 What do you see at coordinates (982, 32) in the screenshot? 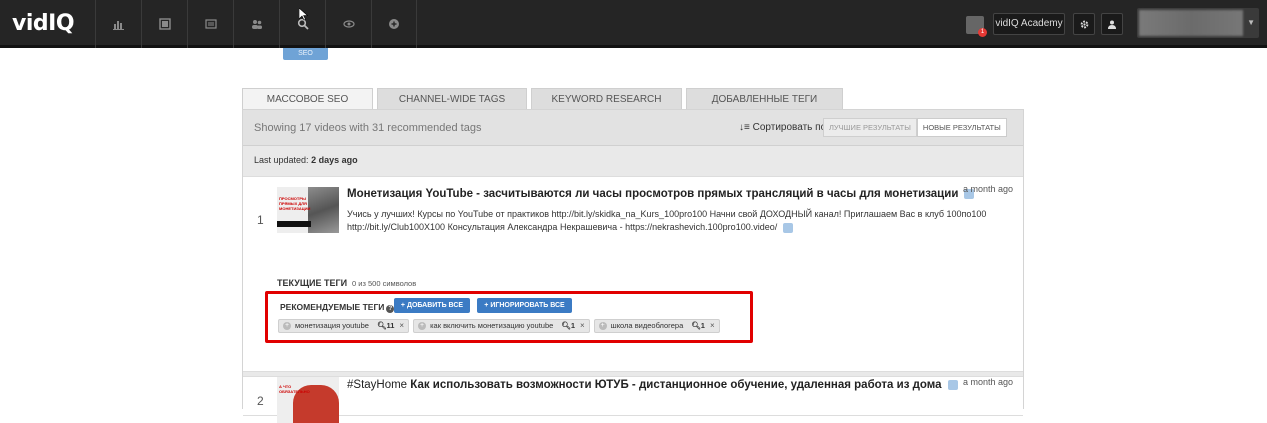
I see `notification-badge: 1` at bounding box center [982, 32].